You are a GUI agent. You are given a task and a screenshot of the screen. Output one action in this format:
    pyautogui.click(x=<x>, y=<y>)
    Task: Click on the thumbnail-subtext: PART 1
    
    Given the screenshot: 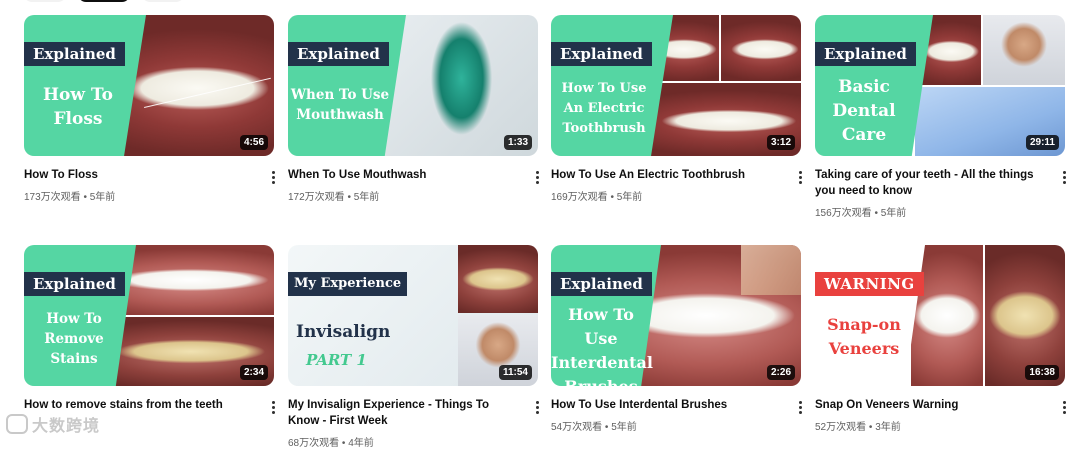 What is the action you would take?
    pyautogui.click(x=336, y=360)
    